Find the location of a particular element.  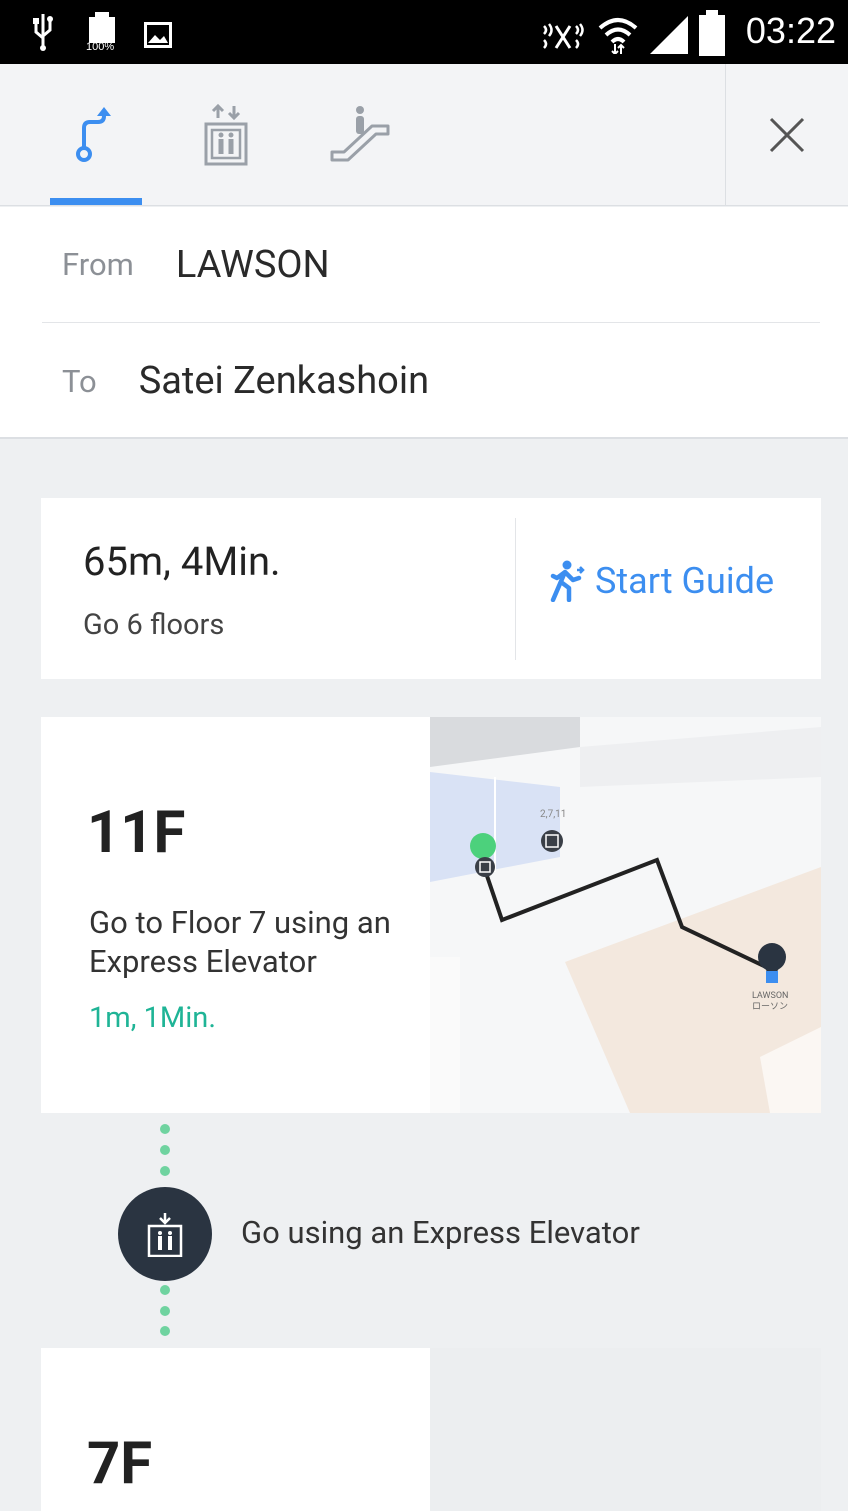

mode-toolbar is located at coordinates (424, 135).